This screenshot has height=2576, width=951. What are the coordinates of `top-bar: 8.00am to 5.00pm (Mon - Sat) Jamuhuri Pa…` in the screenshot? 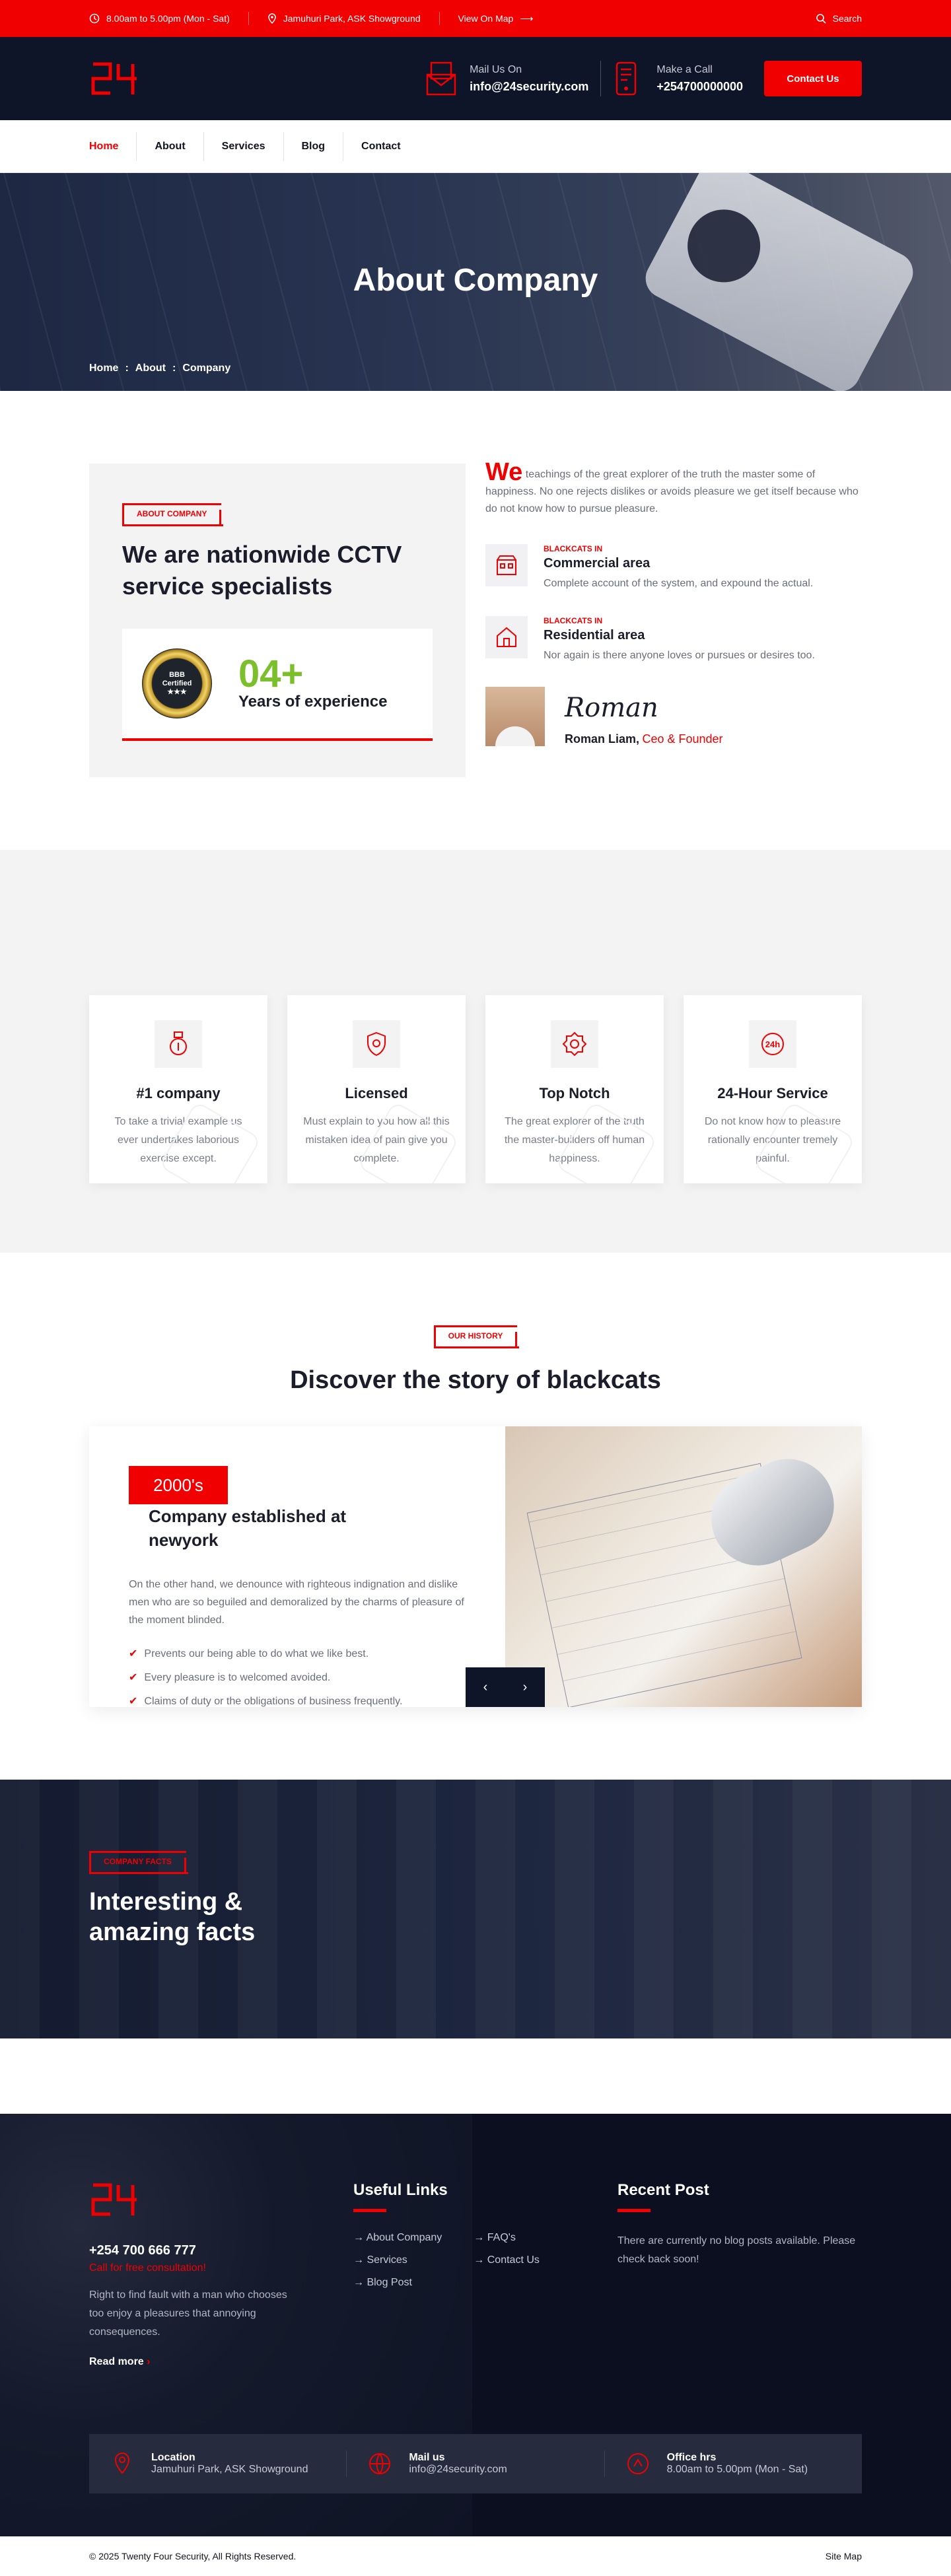 It's located at (475, 19).